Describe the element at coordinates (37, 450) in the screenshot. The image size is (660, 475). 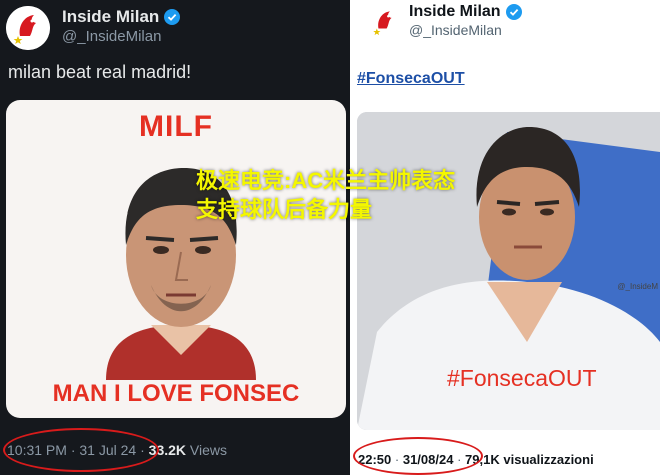
I see `tweet-time: 10:31 PM` at that location.